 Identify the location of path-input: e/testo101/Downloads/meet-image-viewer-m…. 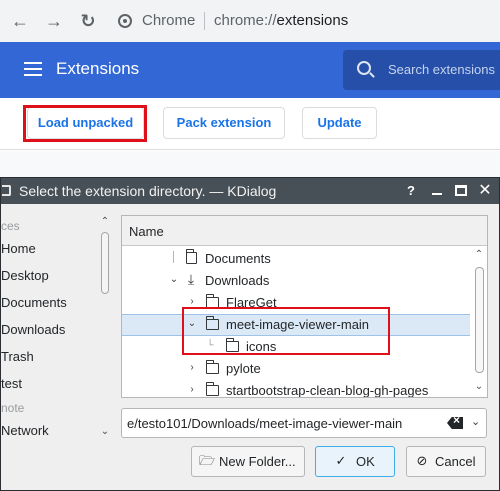
(285, 423).